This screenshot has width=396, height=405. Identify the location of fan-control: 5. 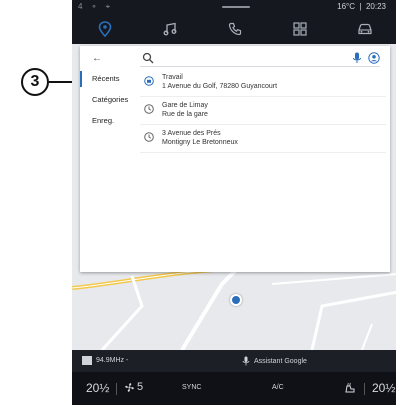
(133, 387).